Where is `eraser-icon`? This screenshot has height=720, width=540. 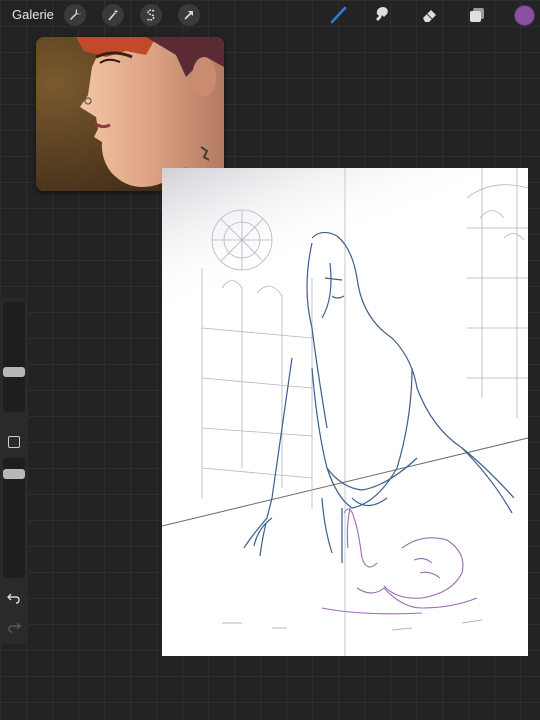
eraser-icon is located at coordinates (429, 16).